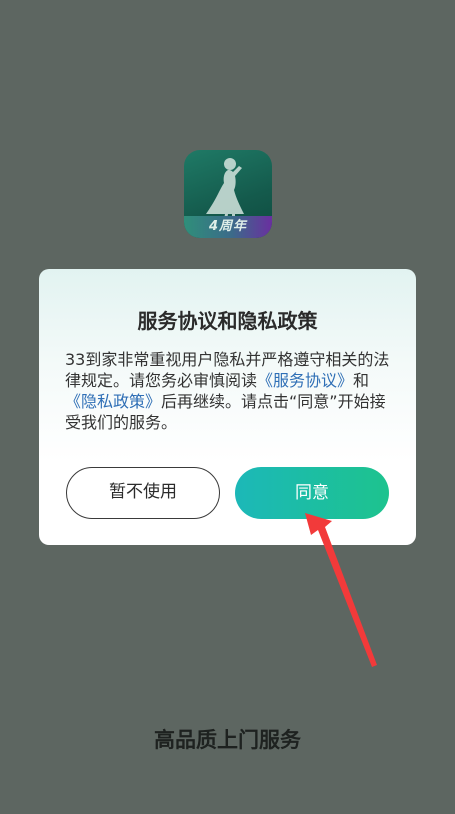 Image resolution: width=455 pixels, height=814 pixels. I want to click on agree-button: 同意, so click(312, 493).